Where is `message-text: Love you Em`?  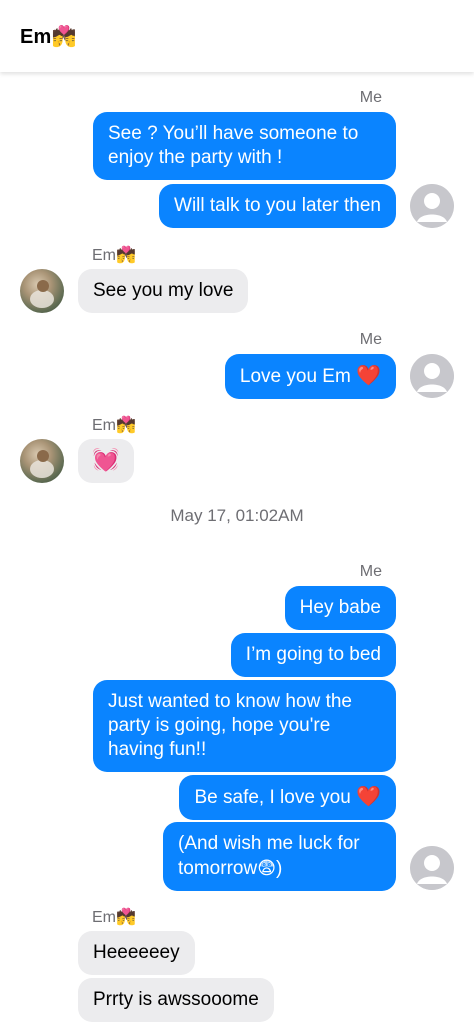 message-text: Love you Em is located at coordinates (295, 376).